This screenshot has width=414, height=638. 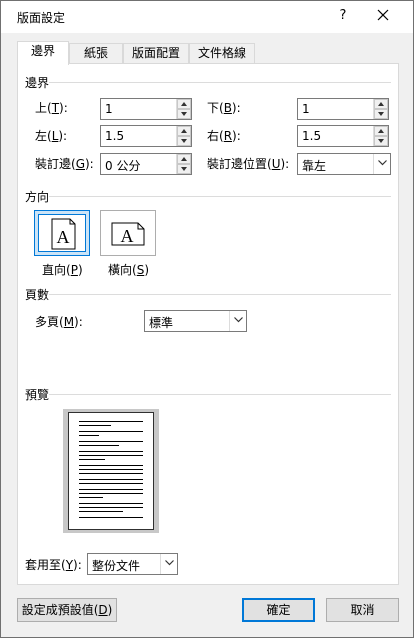 I want to click on tab-label: 文件格線, so click(x=221, y=53).